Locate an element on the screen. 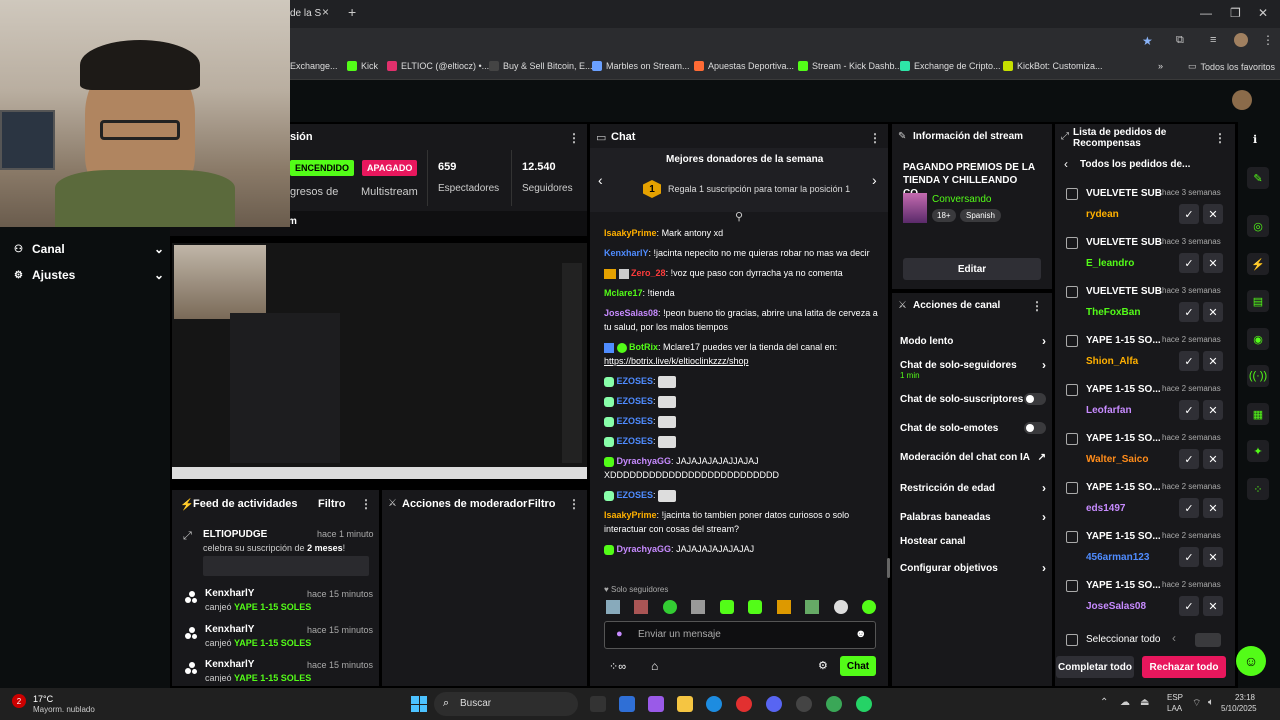 The image size is (1280, 720). mic-icon: ● is located at coordinates (619, 634).